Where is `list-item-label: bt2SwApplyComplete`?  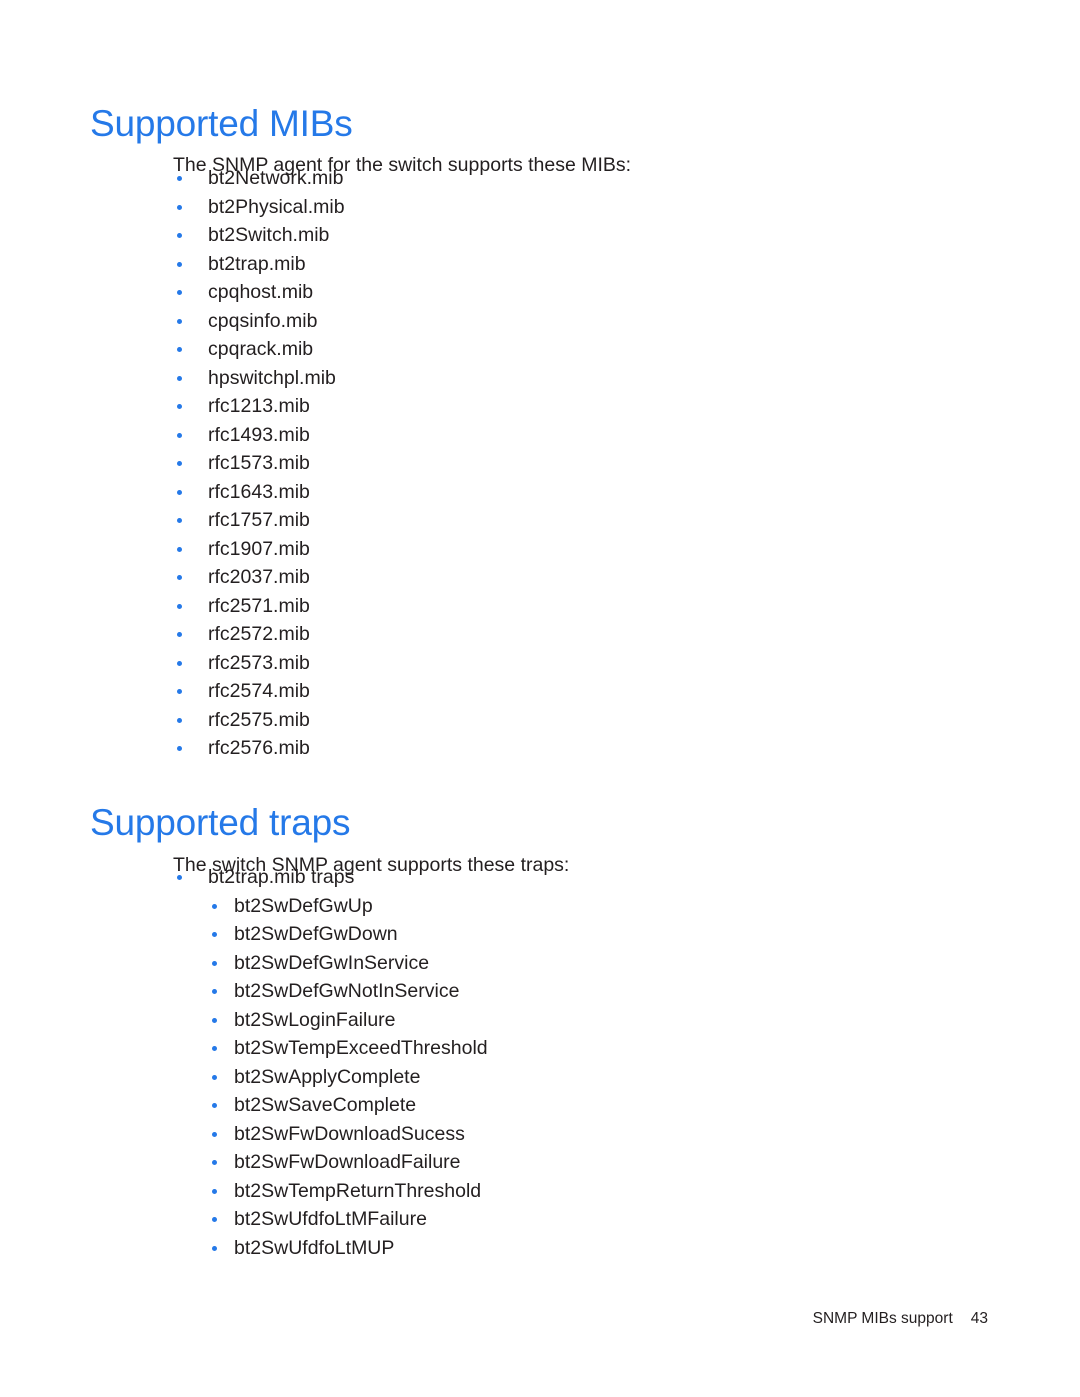
list-item-label: bt2SwApplyComplete is located at coordinates (327, 1076).